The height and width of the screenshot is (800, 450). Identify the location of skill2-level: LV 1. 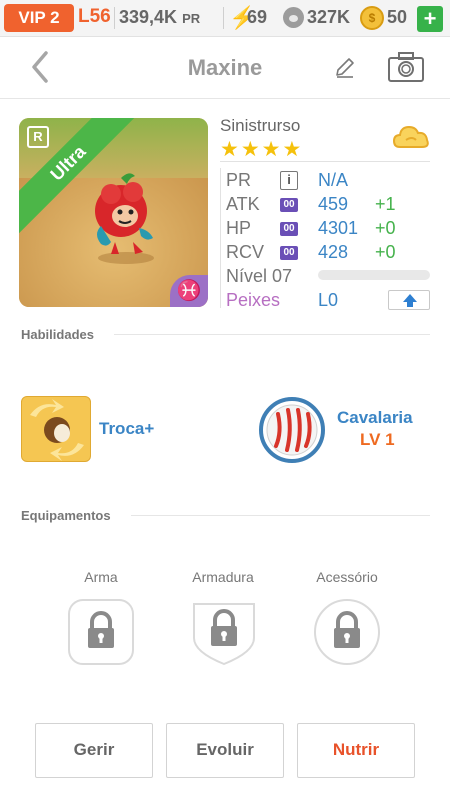
(377, 439).